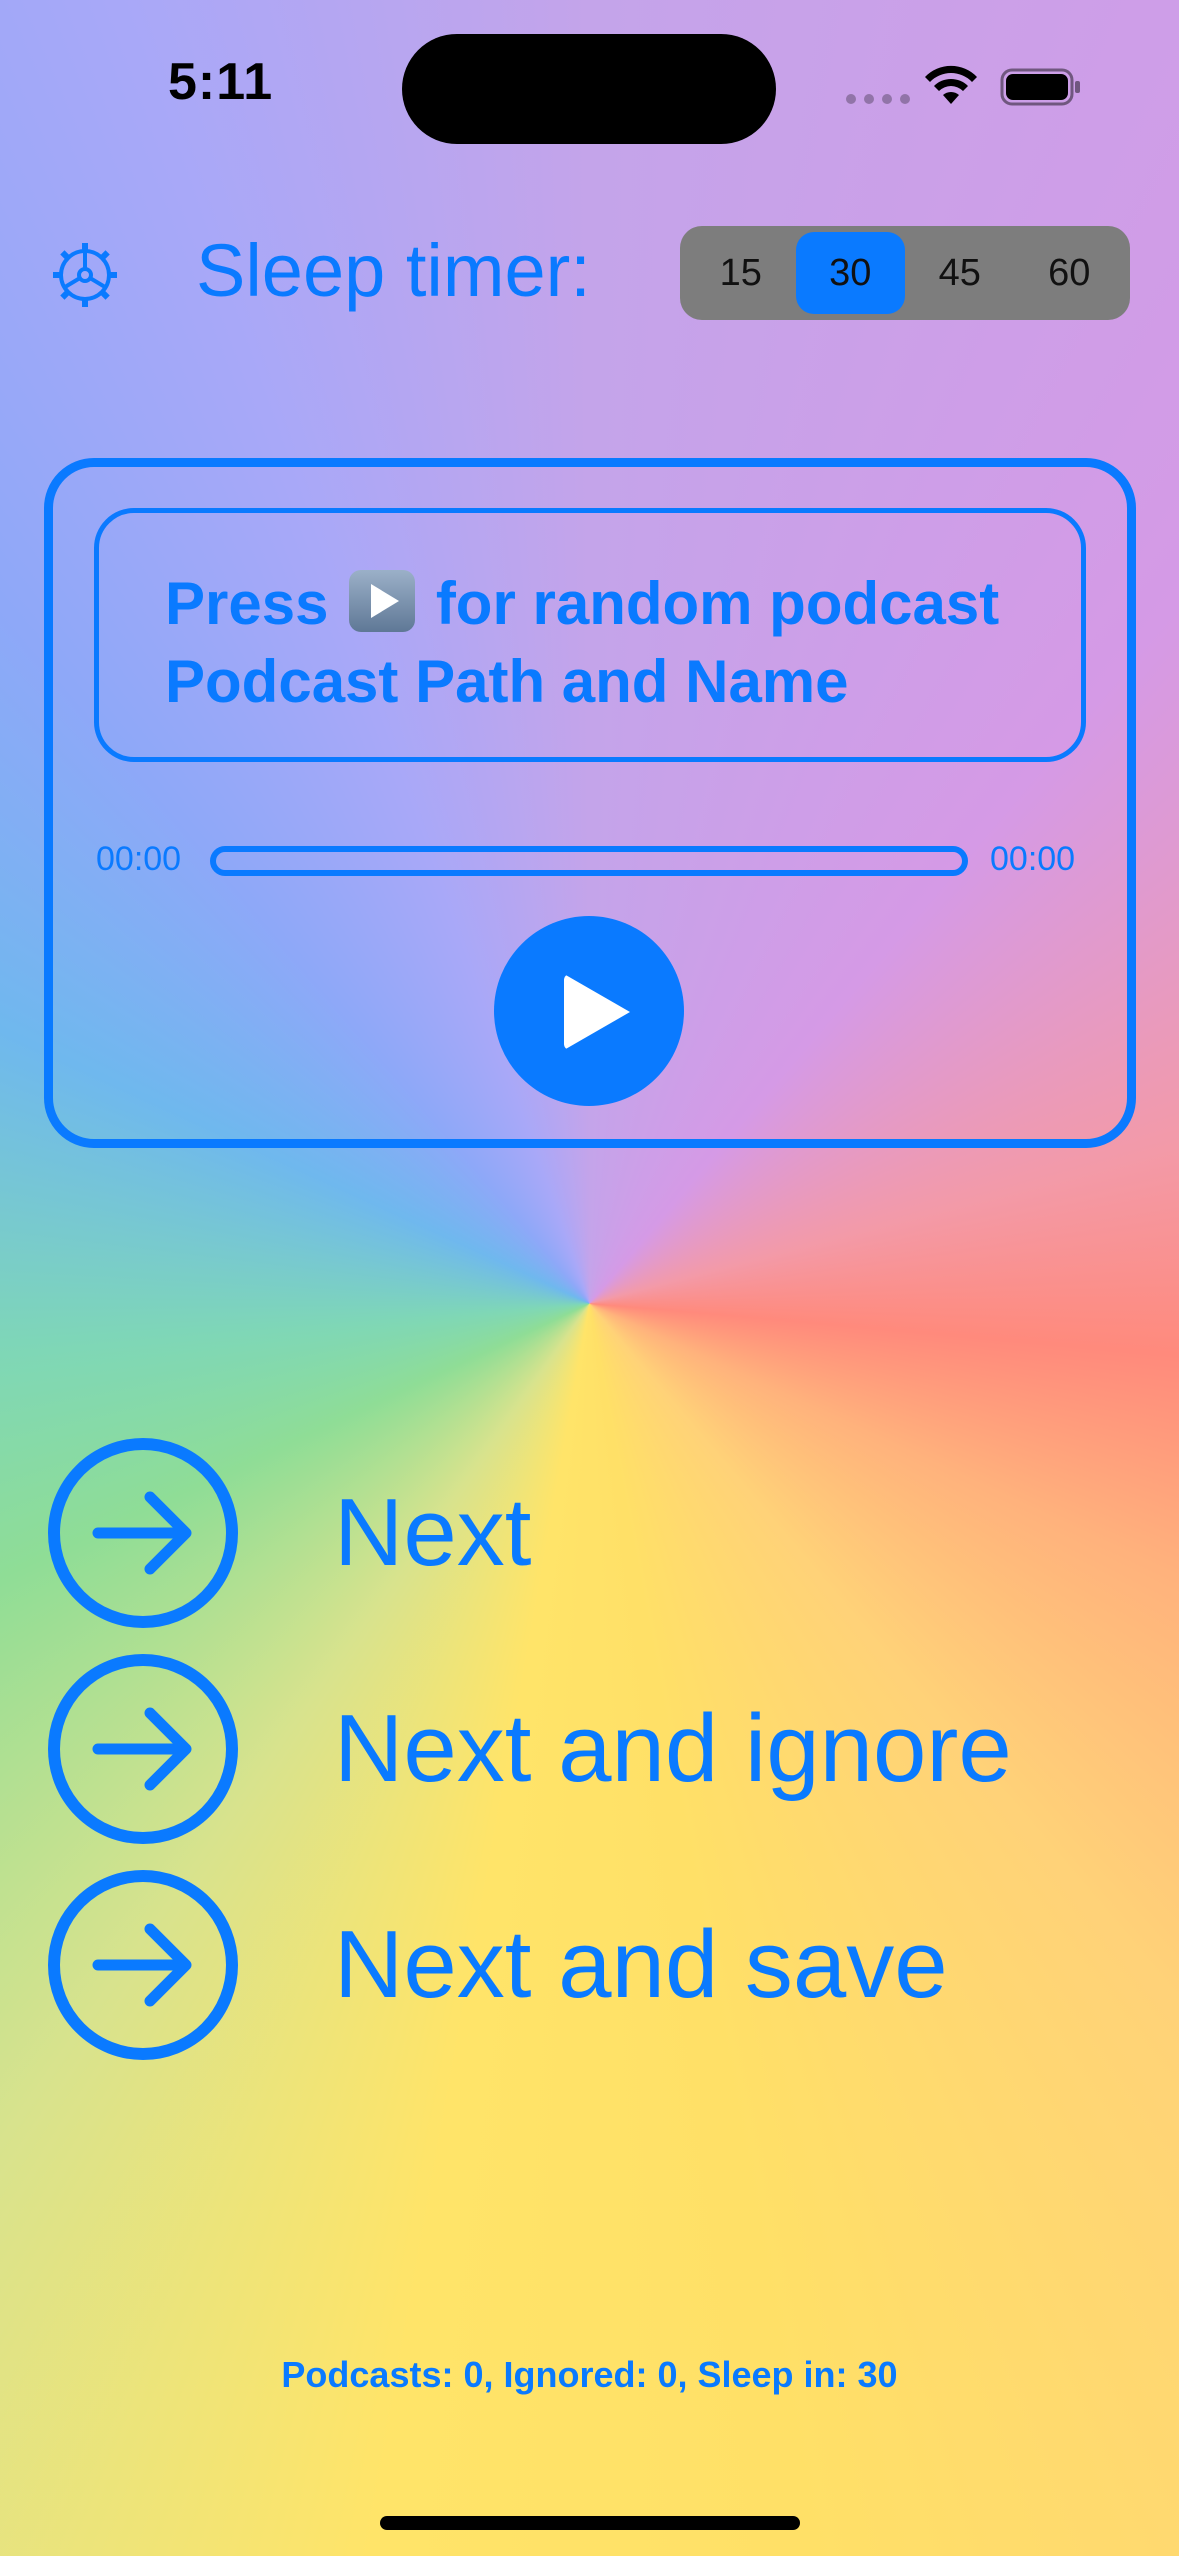  What do you see at coordinates (589, 2374) in the screenshot?
I see `stats-footer: Podcasts: 0, Ignored: 0, Sleep in: 30` at bounding box center [589, 2374].